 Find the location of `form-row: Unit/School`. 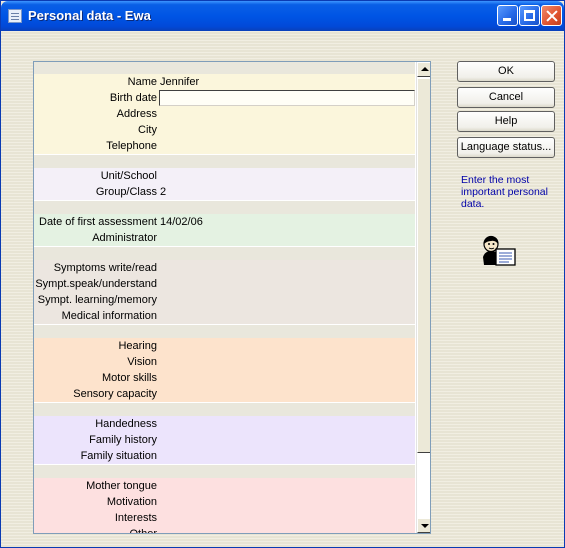

form-row: Unit/School is located at coordinates (224, 176).